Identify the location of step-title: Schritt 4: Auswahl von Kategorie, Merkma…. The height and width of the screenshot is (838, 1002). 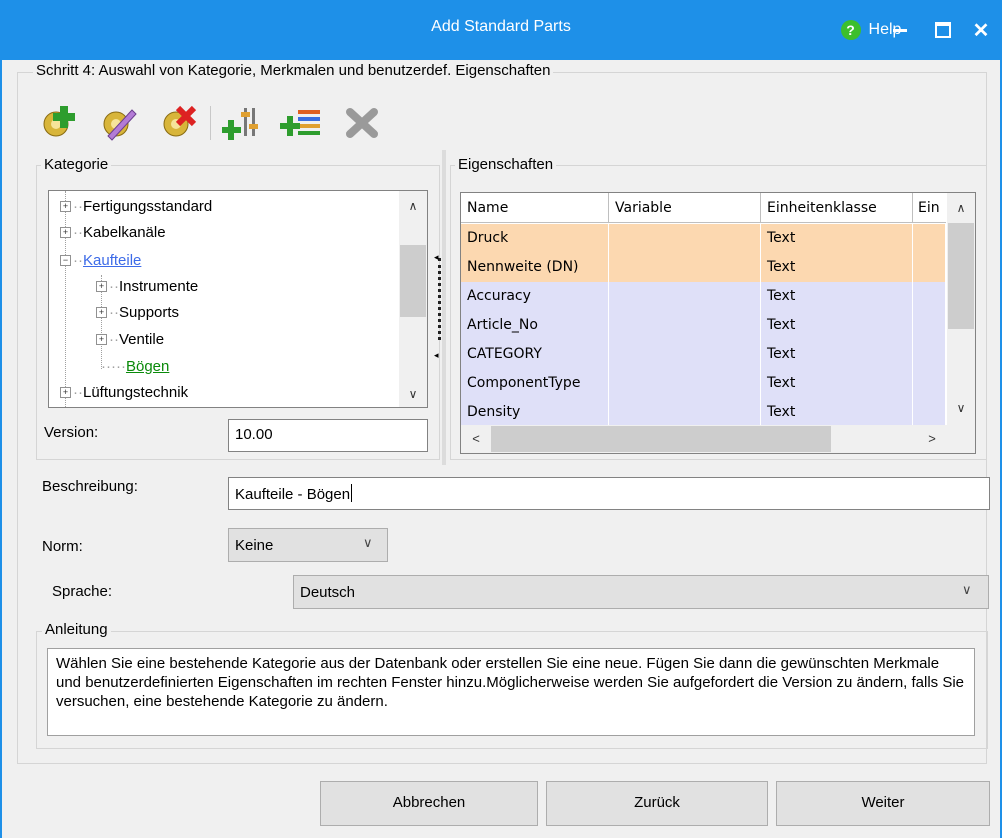
(293, 70).